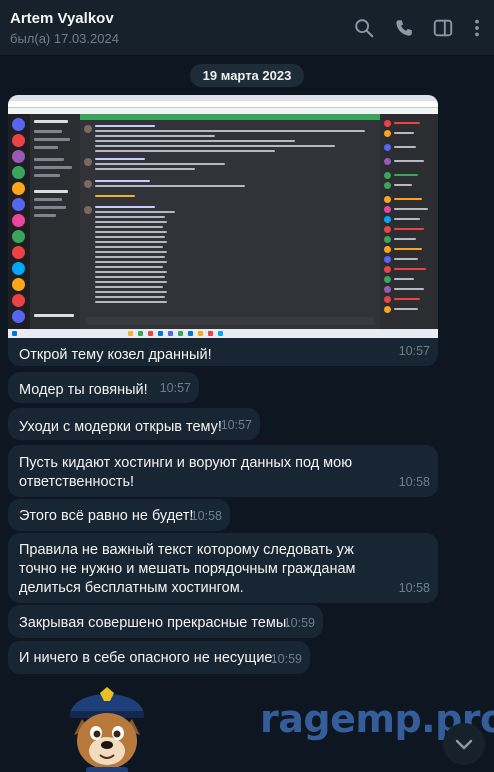 The height and width of the screenshot is (772, 494). What do you see at coordinates (62, 18) in the screenshot?
I see `contact-name: Artem Vyalkov` at bounding box center [62, 18].